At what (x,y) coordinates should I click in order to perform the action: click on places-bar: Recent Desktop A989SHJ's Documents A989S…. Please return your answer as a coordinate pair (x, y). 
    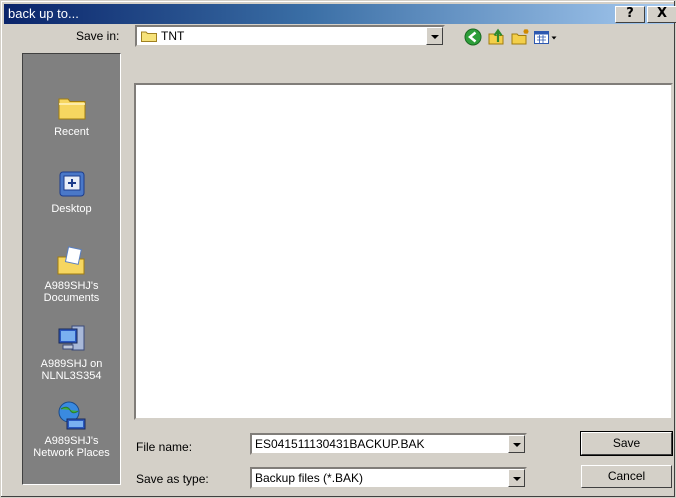
    Looking at the image, I should click on (71, 269).